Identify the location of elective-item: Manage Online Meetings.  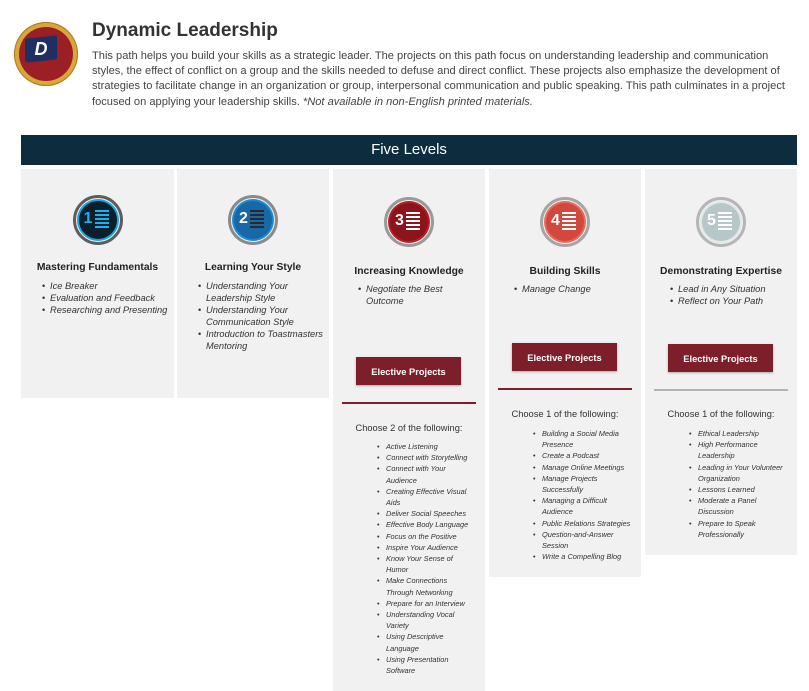
(582, 467).